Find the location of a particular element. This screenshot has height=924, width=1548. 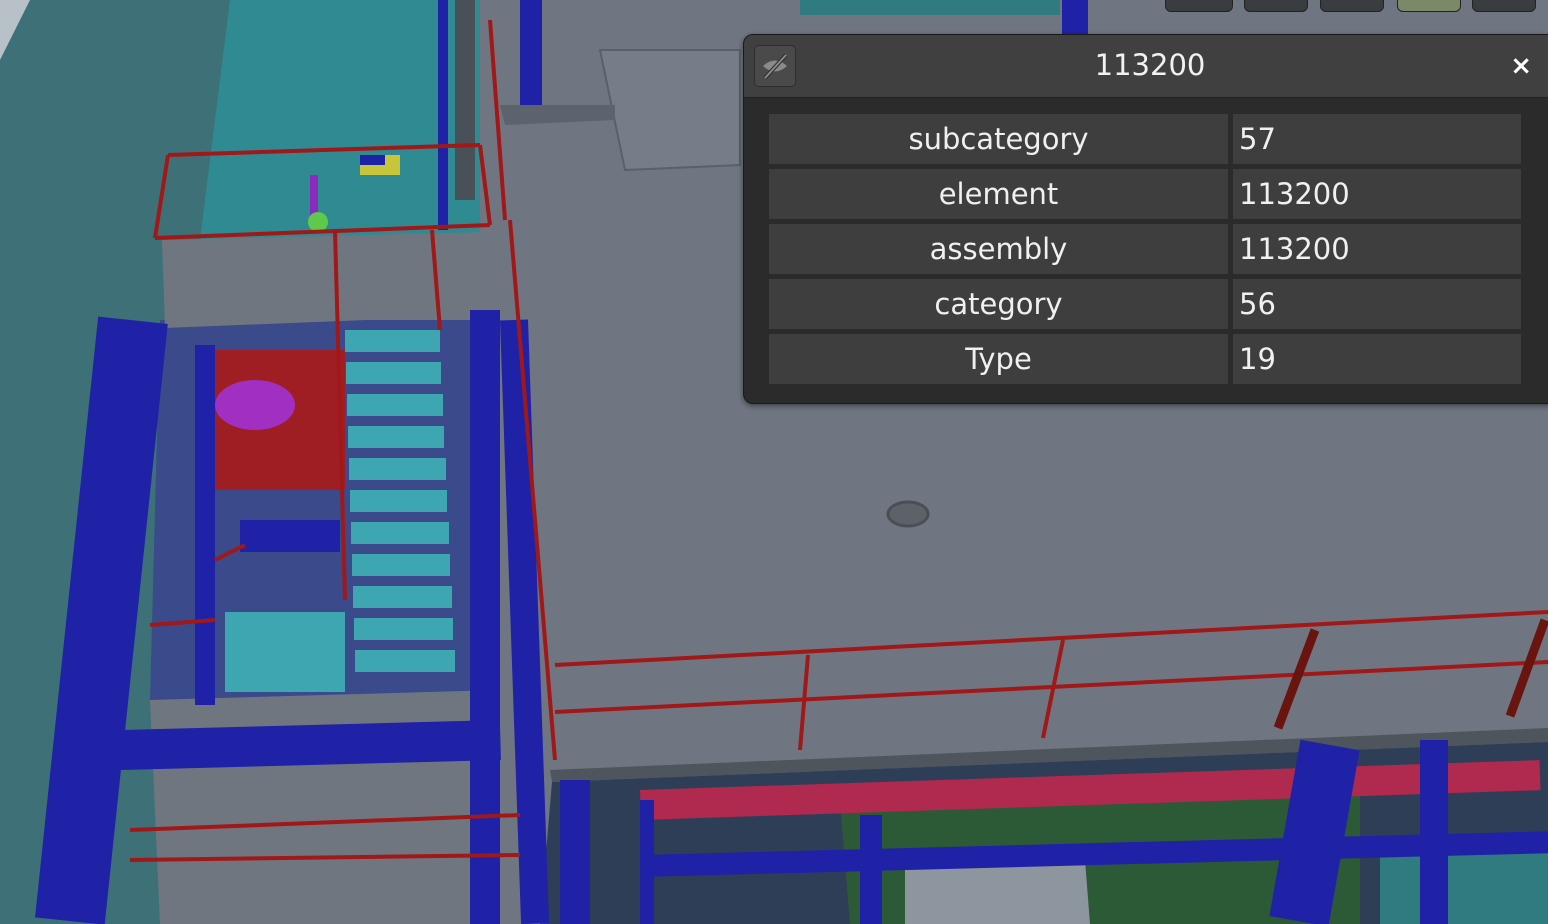

landing-floor-cyan is located at coordinates (285, 652).